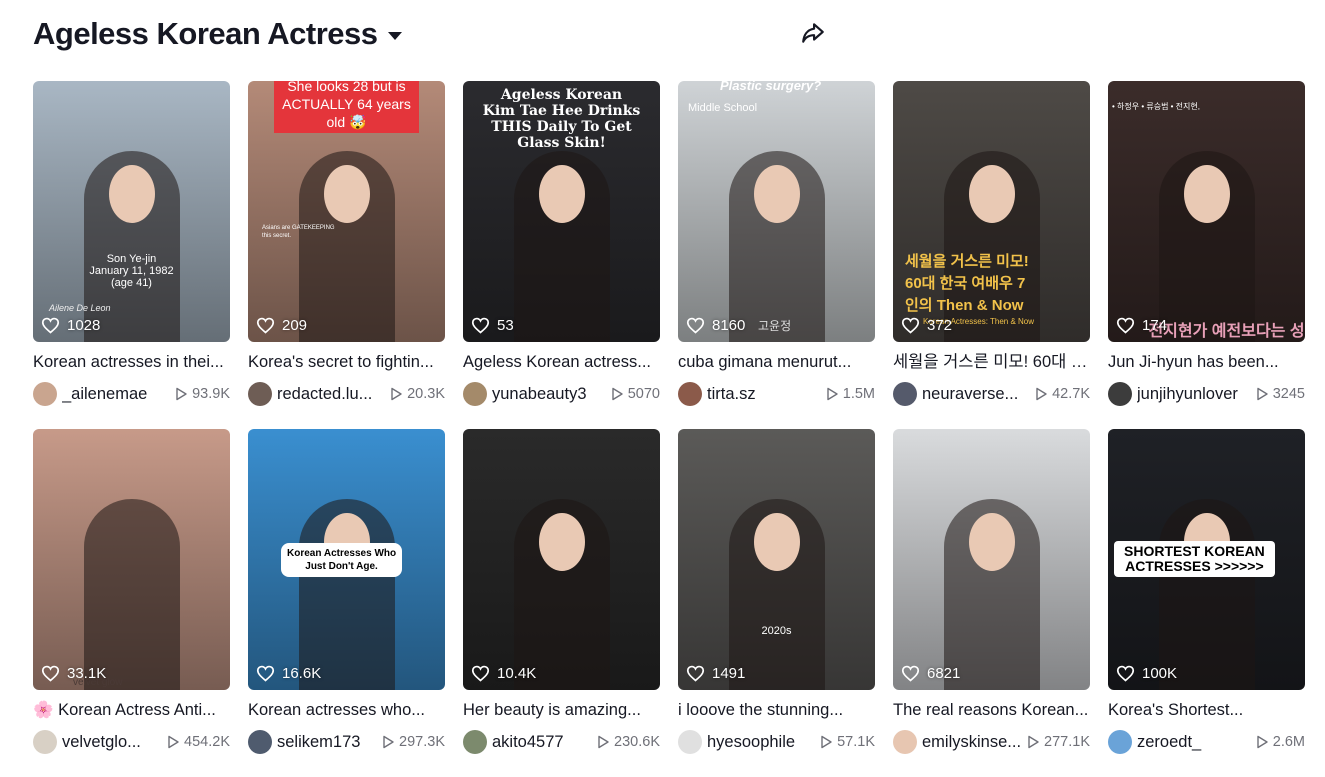 The image size is (1325, 777). Describe the element at coordinates (813, 33) in the screenshot. I see `share-arrow-icon` at that location.